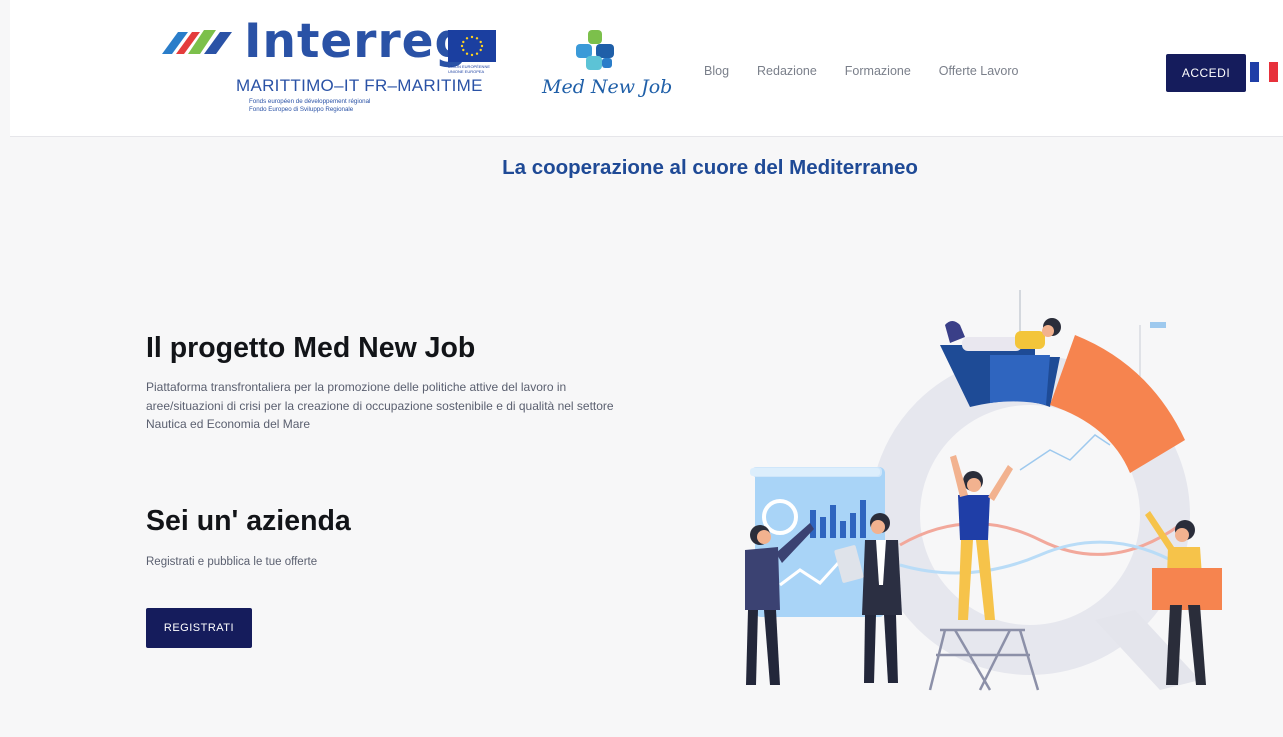 This screenshot has width=1283, height=737. I want to click on main-nav: Blog Redazione Formazione Offerte Lavoro, so click(875, 71).